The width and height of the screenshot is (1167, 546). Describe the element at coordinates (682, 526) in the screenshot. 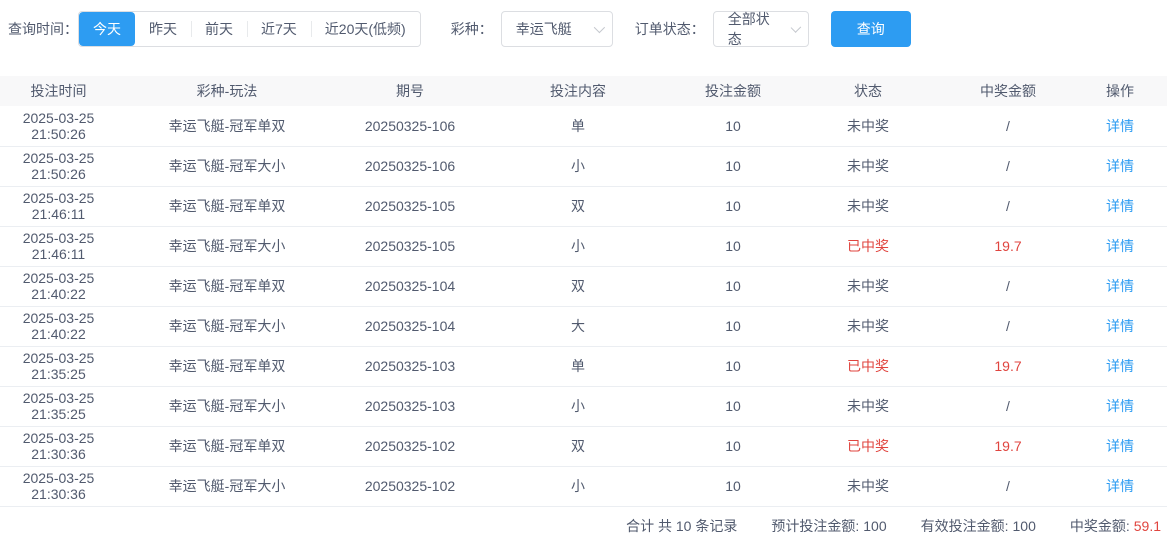

I see `total-records: 合计 共 10 条记录` at that location.